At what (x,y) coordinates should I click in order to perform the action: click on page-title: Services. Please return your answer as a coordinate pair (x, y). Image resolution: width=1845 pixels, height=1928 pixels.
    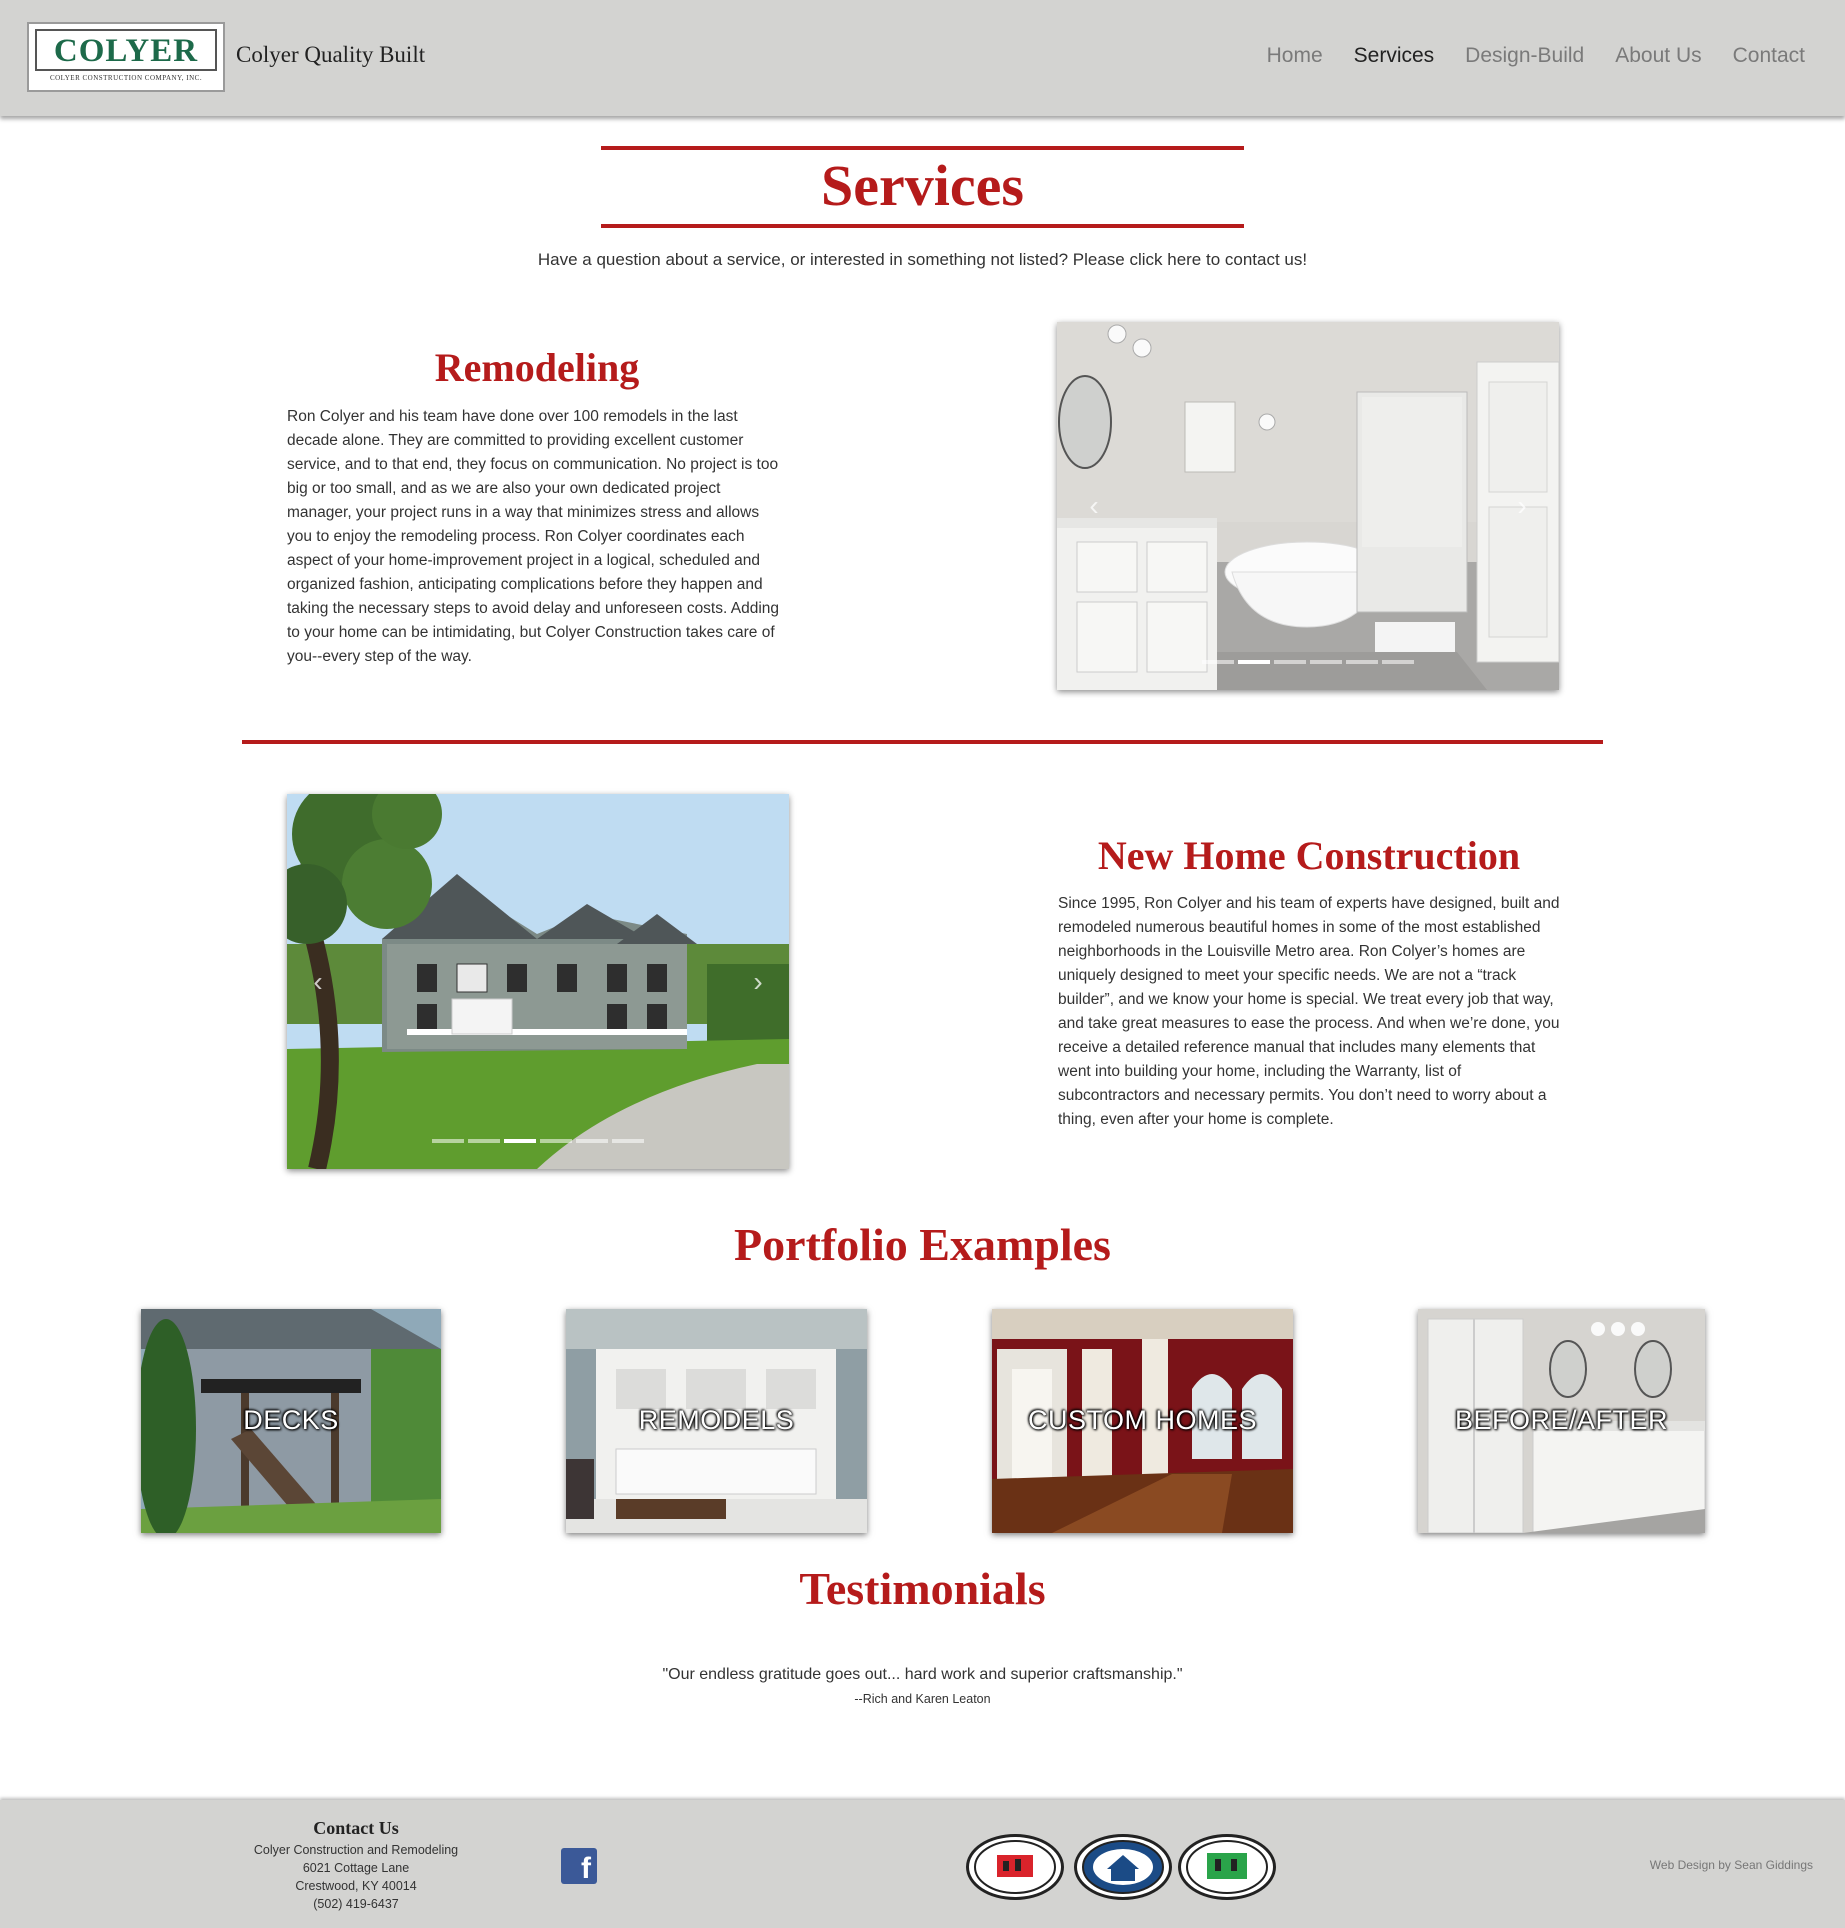
    Looking at the image, I should click on (922, 185).